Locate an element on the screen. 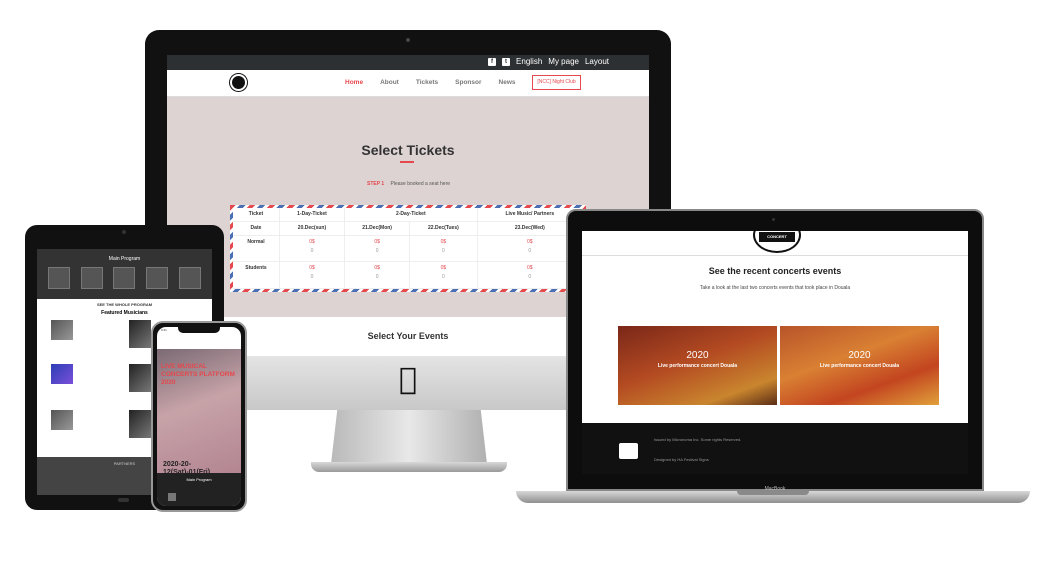 This screenshot has width=1053, height=564. ipad-camera is located at coordinates (124, 232).